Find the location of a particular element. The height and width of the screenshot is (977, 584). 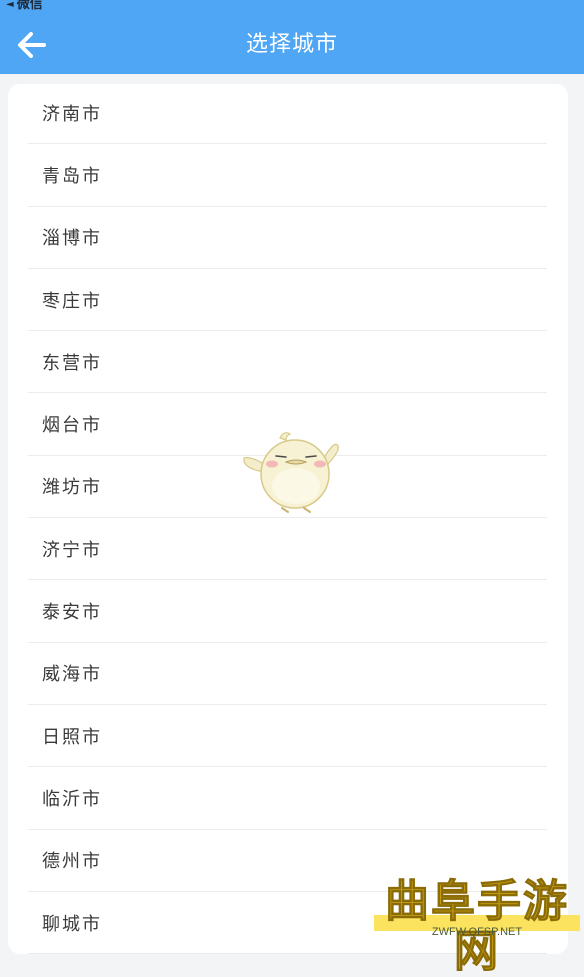

city-list-item: 威海市 is located at coordinates (287, 674).